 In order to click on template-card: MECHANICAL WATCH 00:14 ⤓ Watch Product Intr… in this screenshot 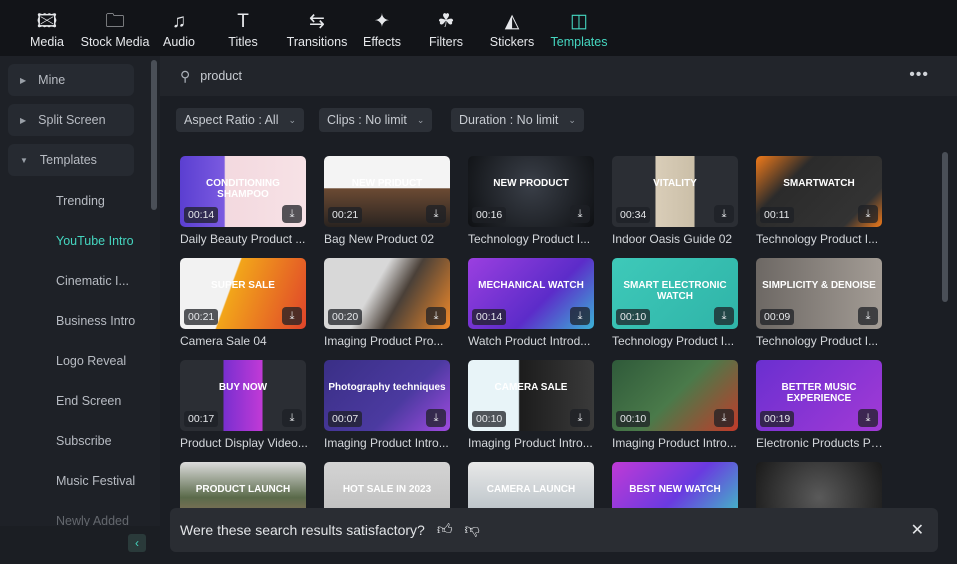, I will do `click(531, 303)`.